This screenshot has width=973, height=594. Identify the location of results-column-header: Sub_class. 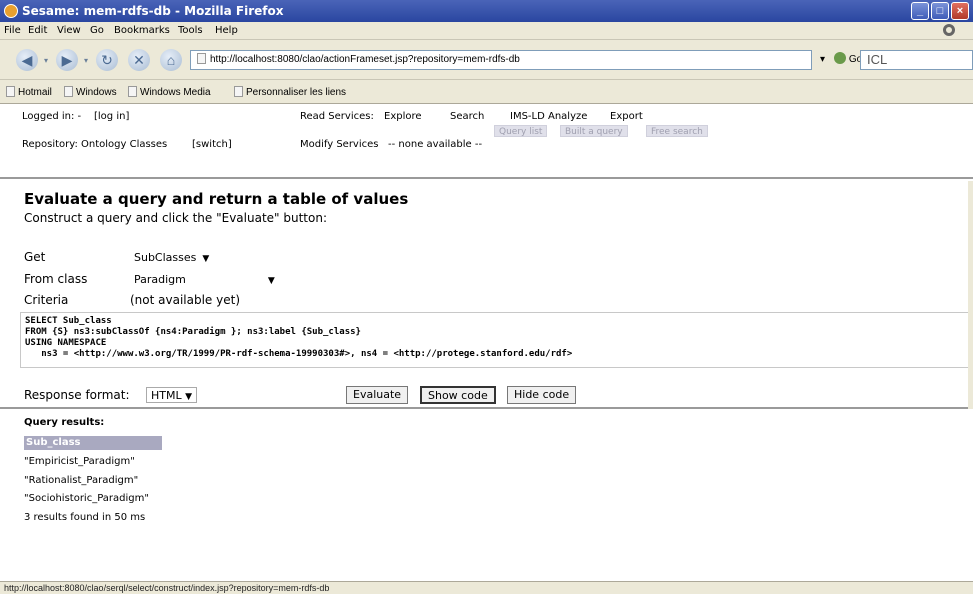
(93, 443).